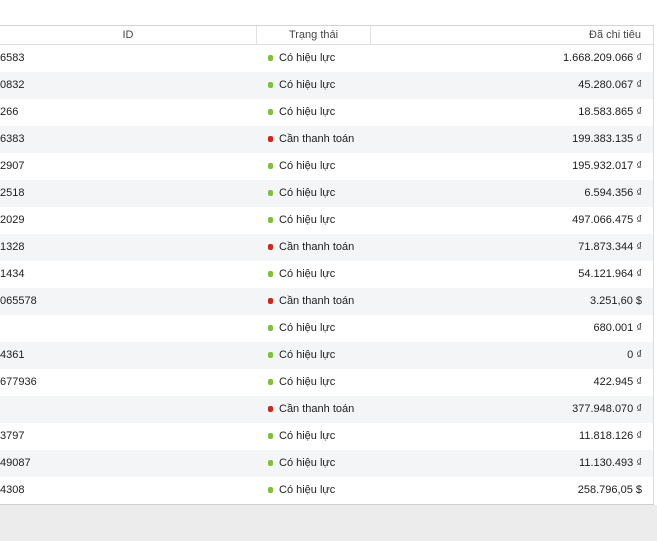 The width and height of the screenshot is (657, 541). I want to click on window-footer, so click(328, 523).